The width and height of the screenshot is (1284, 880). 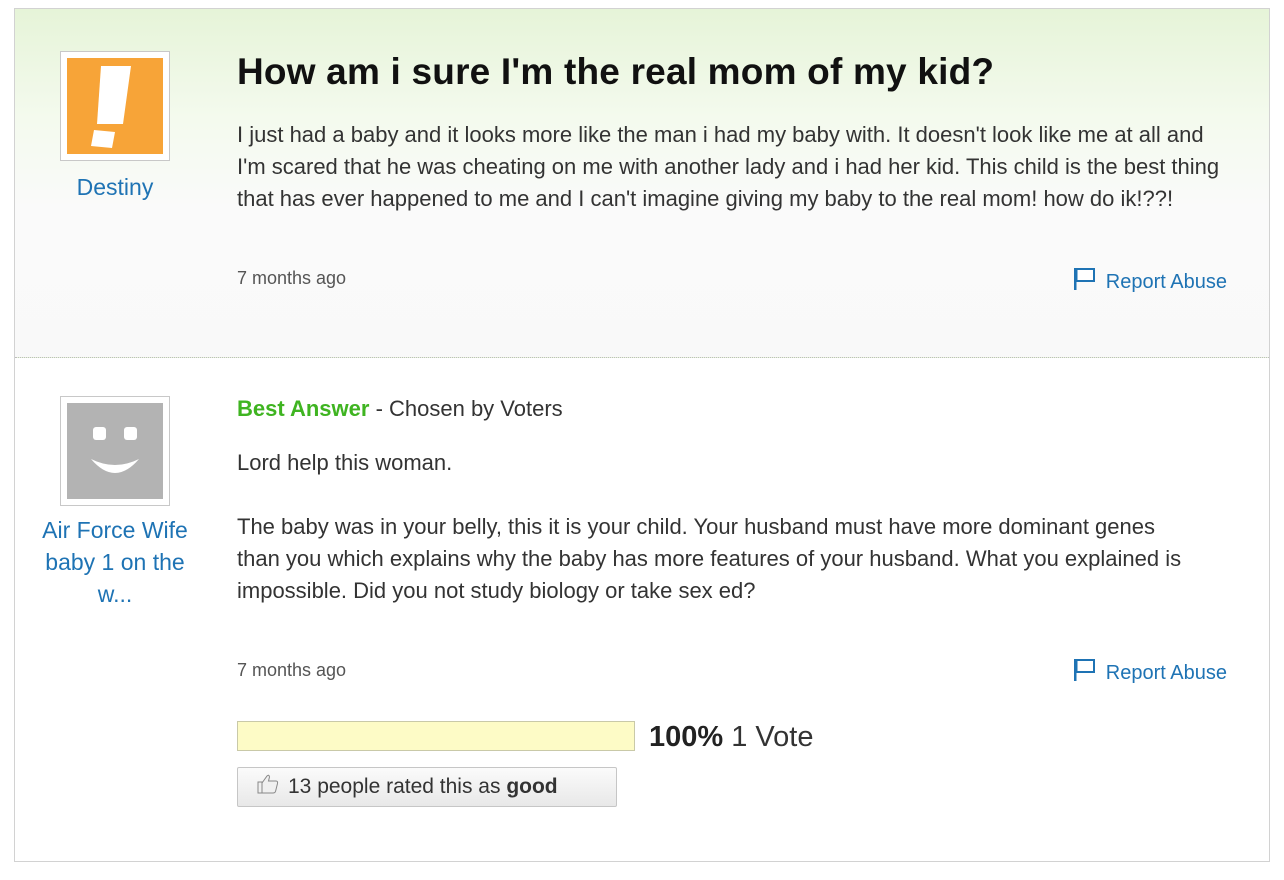 I want to click on best-answer-label: Best Answer, so click(x=303, y=408).